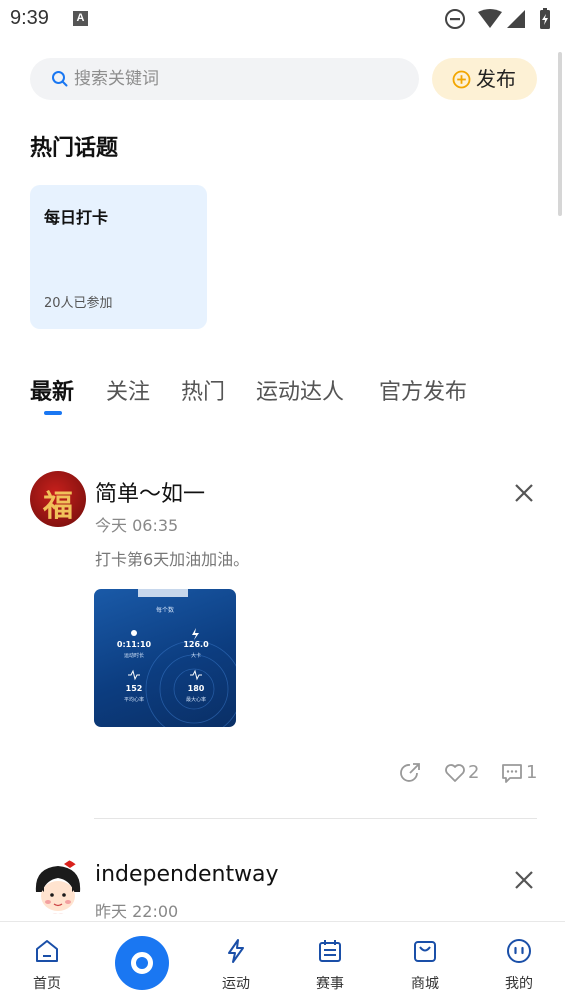 This screenshot has height=1004, width=565. Describe the element at coordinates (425, 984) in the screenshot. I see `nav-mall-label: 商城` at that location.